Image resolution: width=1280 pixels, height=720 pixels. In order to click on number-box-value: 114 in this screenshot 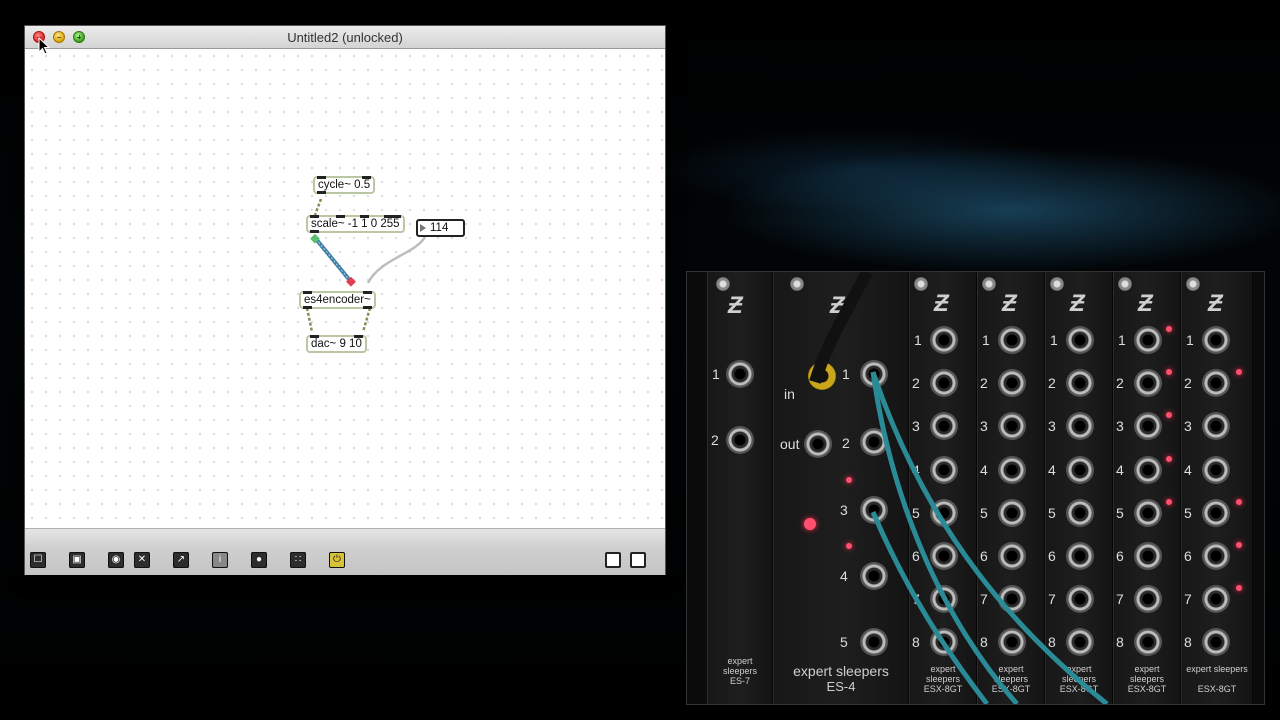, I will do `click(439, 228)`.